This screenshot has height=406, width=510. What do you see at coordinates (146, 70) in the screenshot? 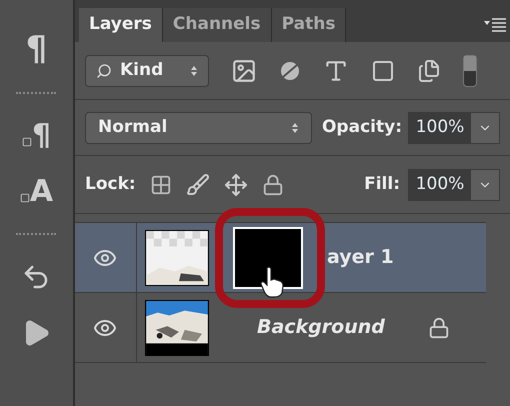
I see `filter-dropdown: Kind` at bounding box center [146, 70].